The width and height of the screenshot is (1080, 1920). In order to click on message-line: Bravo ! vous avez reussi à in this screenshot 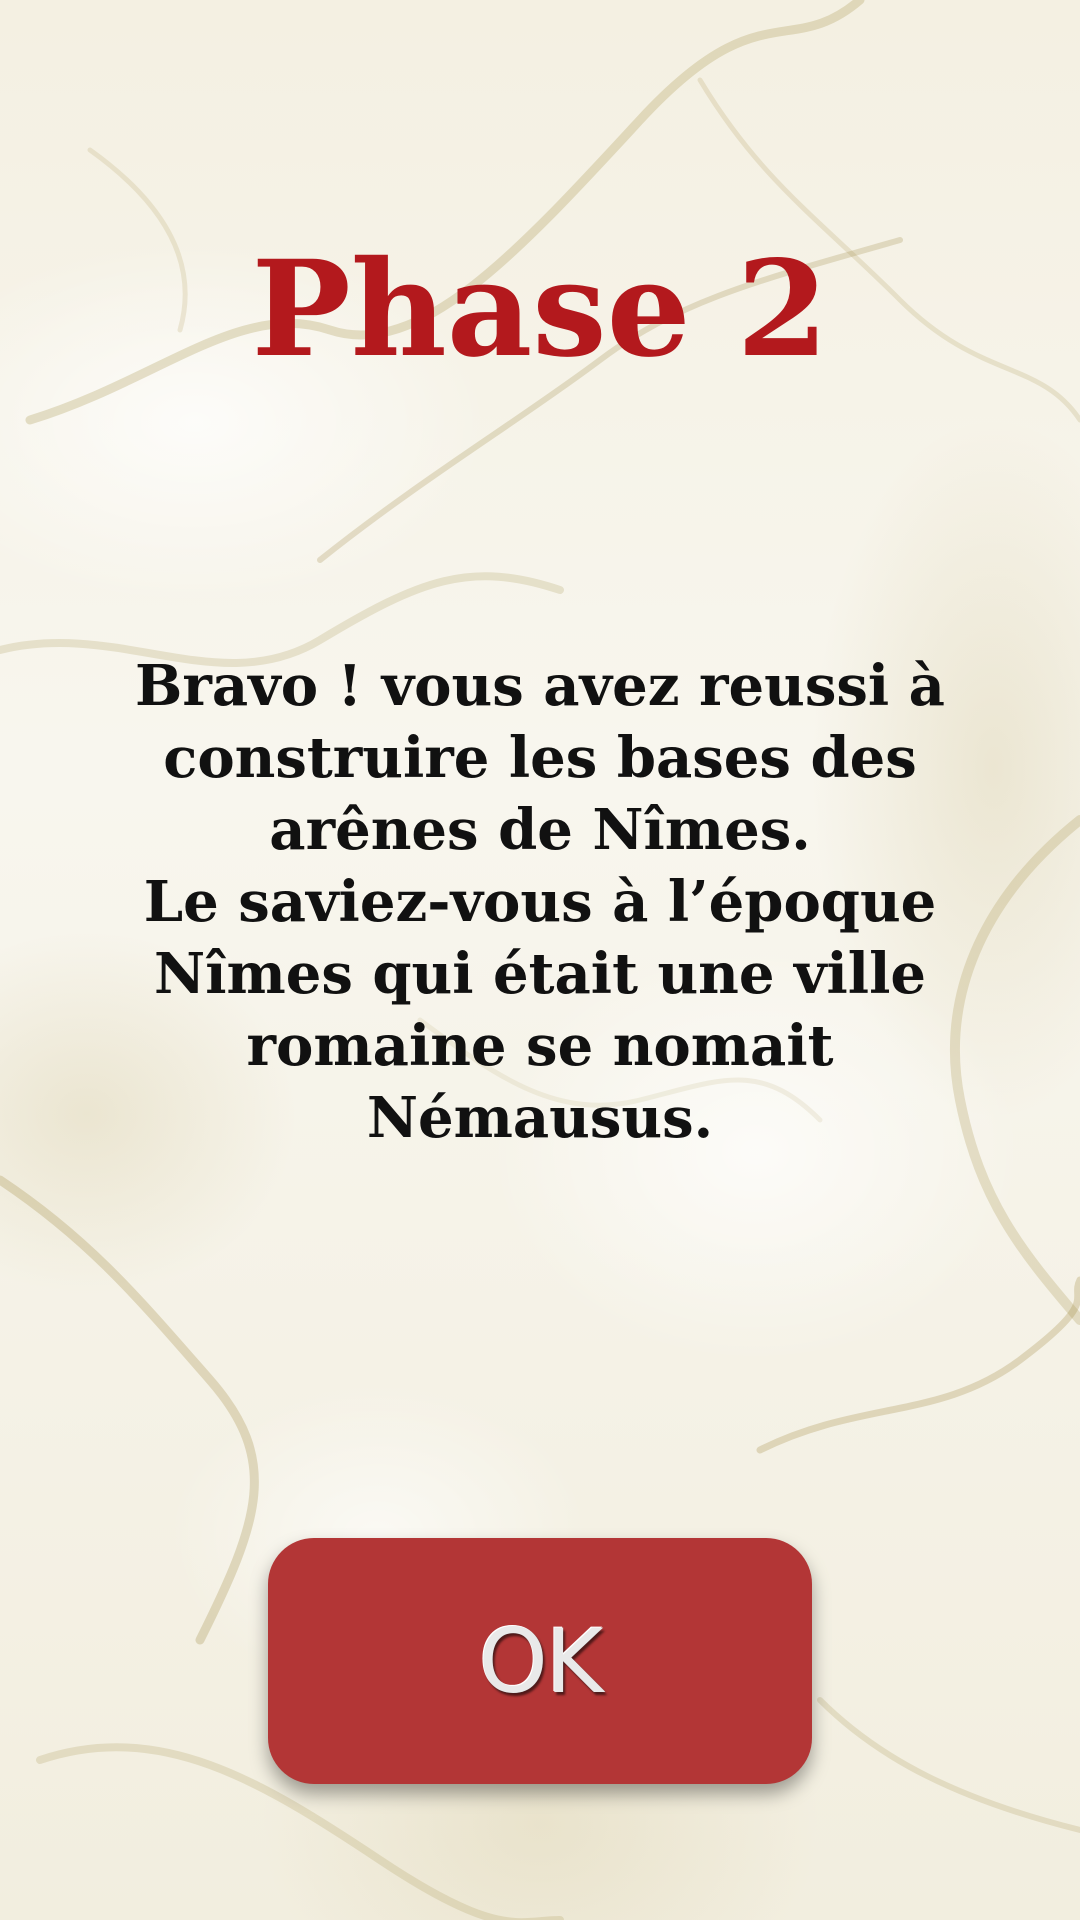, I will do `click(540, 686)`.